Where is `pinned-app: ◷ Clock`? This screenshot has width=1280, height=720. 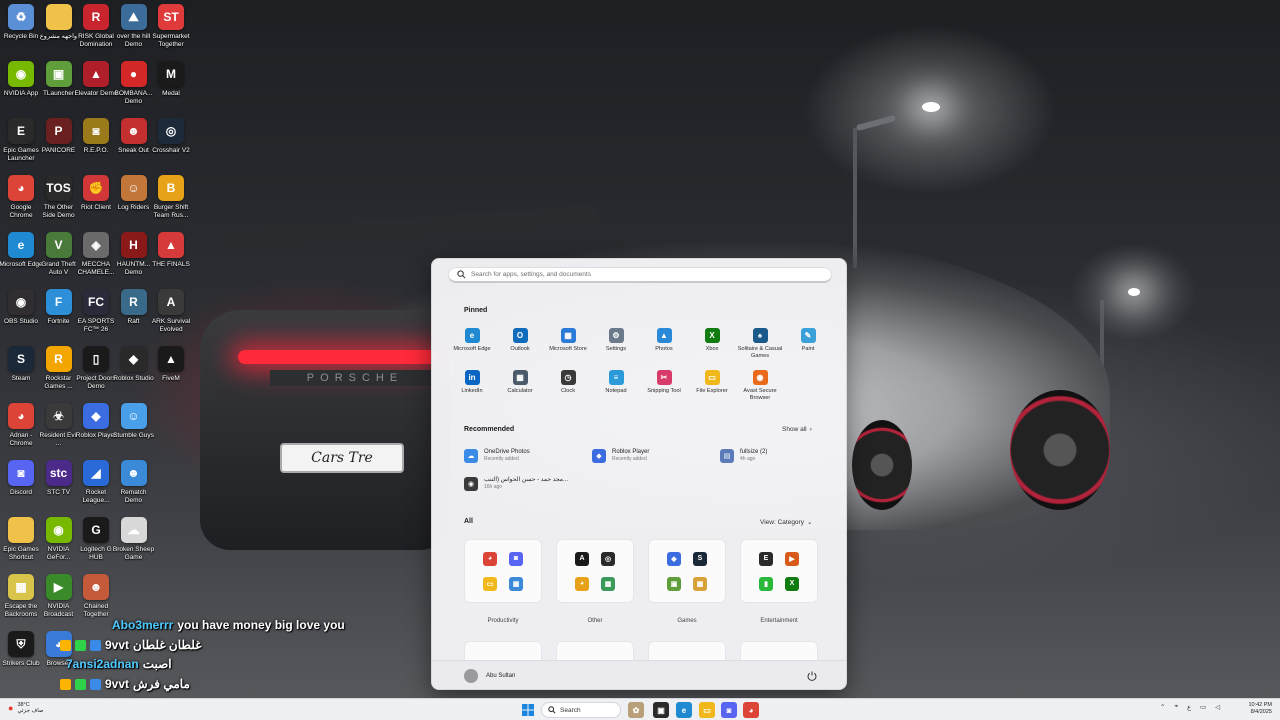
pinned-app: ◷ Clock is located at coordinates (568, 382).